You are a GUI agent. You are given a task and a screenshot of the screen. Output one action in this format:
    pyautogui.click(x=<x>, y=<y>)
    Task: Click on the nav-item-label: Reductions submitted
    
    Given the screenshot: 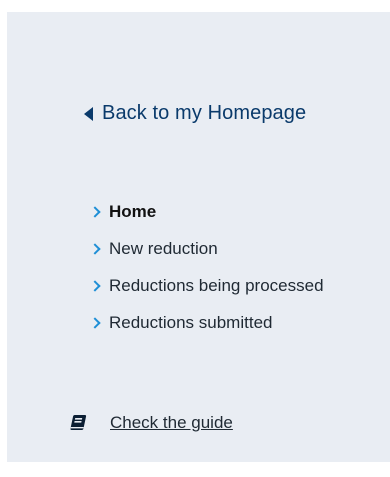 What is the action you would take?
    pyautogui.click(x=191, y=322)
    